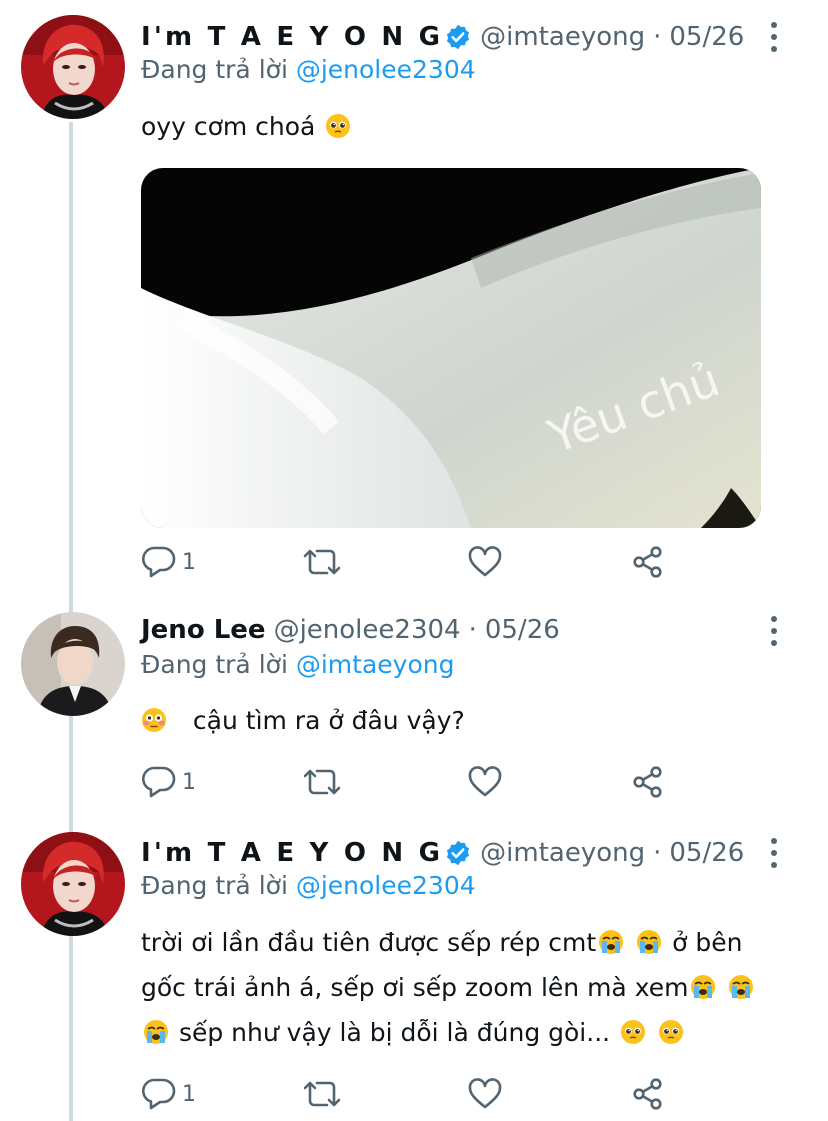 This screenshot has width=828, height=1121. What do you see at coordinates (328, 720) in the screenshot?
I see `tweet-text-part: cậu tìm ra ở đâu vậy?` at bounding box center [328, 720].